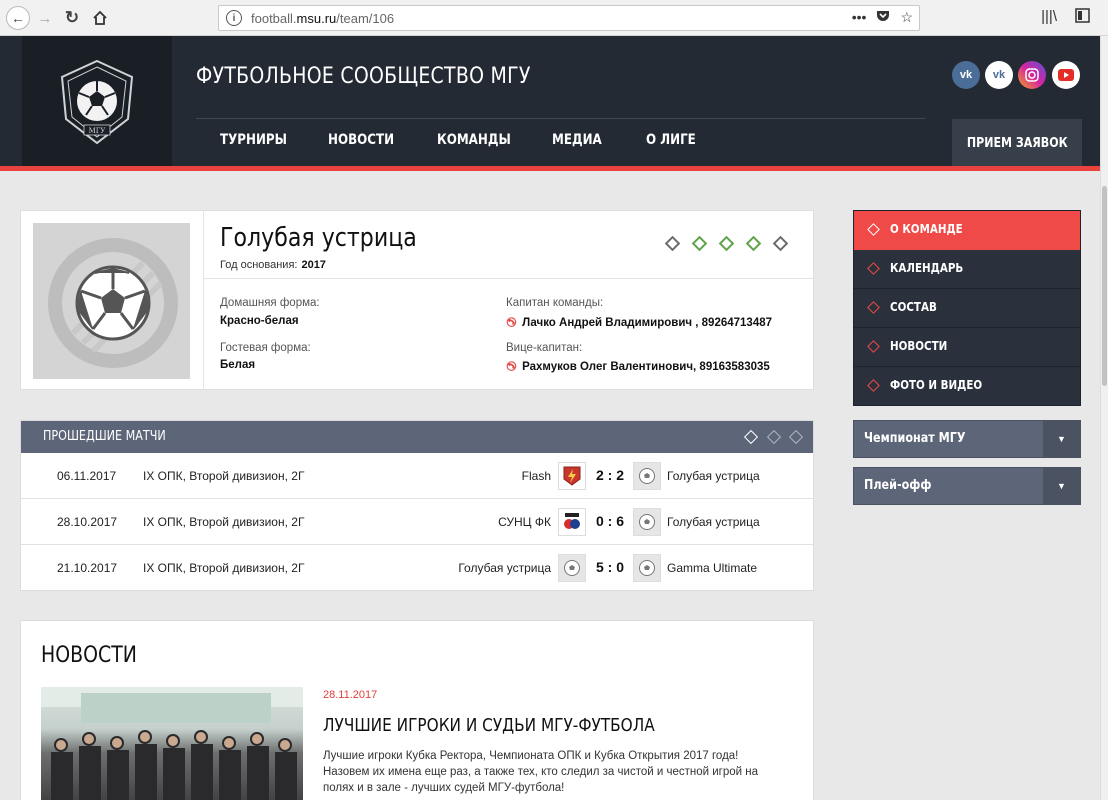 Image resolution: width=1108 pixels, height=800 pixels. I want to click on url-domain: msu.ru, so click(316, 18).